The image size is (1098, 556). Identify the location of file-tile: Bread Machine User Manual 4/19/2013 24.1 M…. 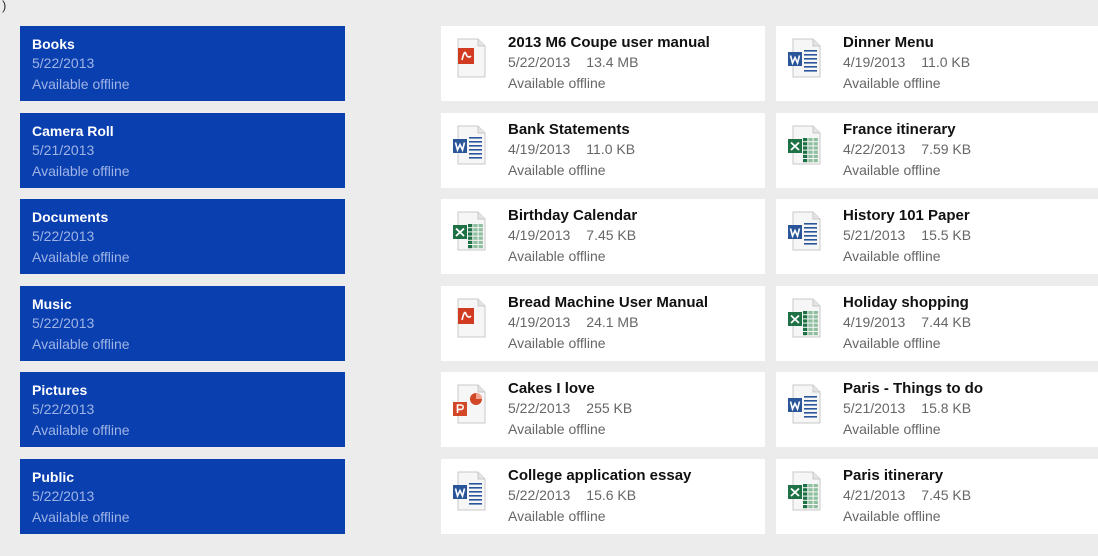
(603, 323).